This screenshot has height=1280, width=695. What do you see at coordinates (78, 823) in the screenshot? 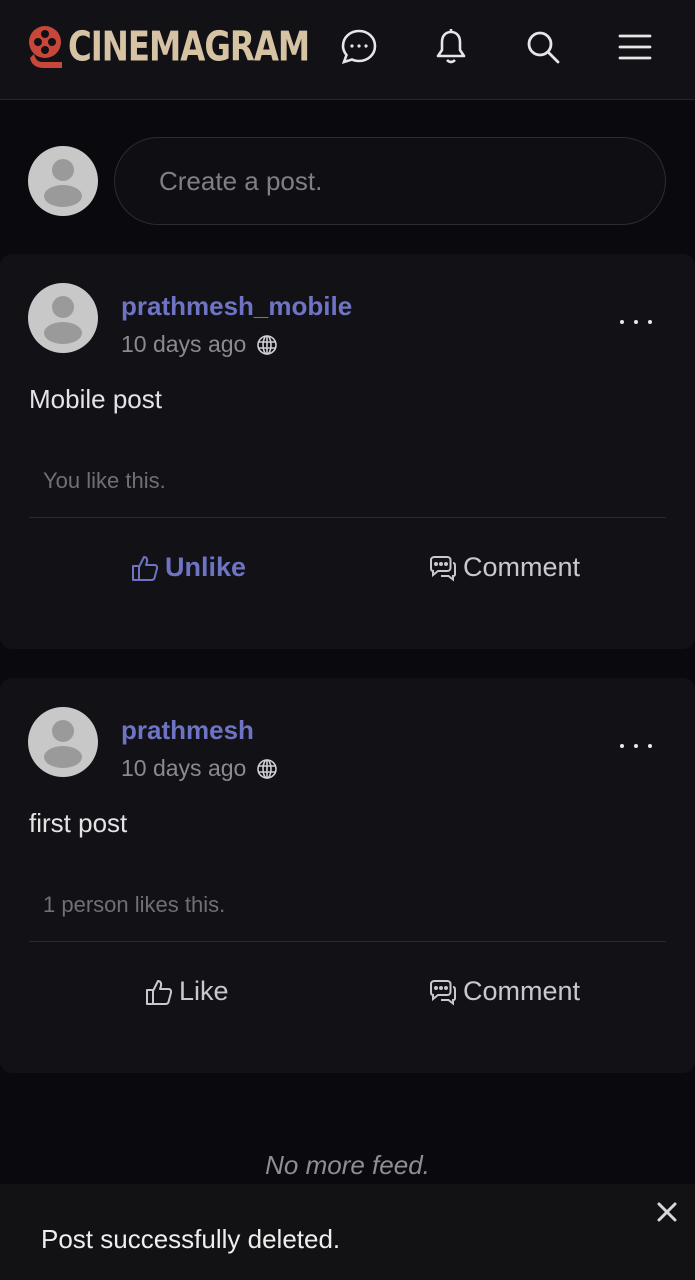
I see `post-content: first post` at bounding box center [78, 823].